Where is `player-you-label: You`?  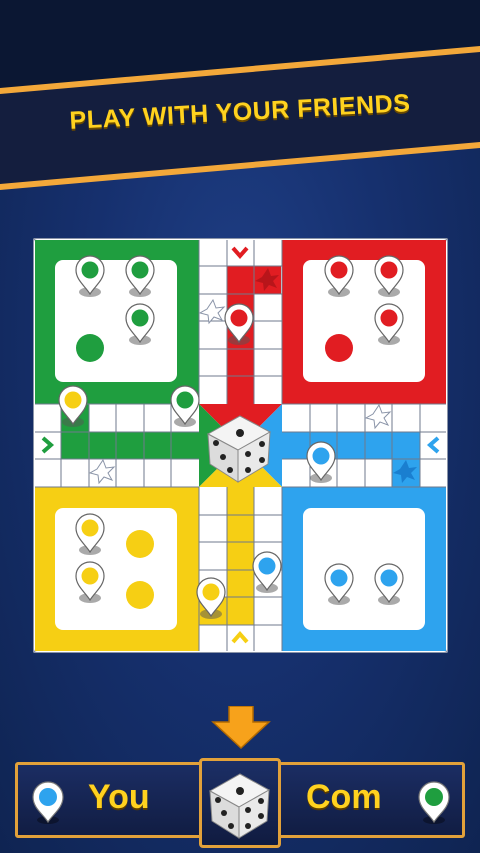 player-you-label: You is located at coordinates (119, 797).